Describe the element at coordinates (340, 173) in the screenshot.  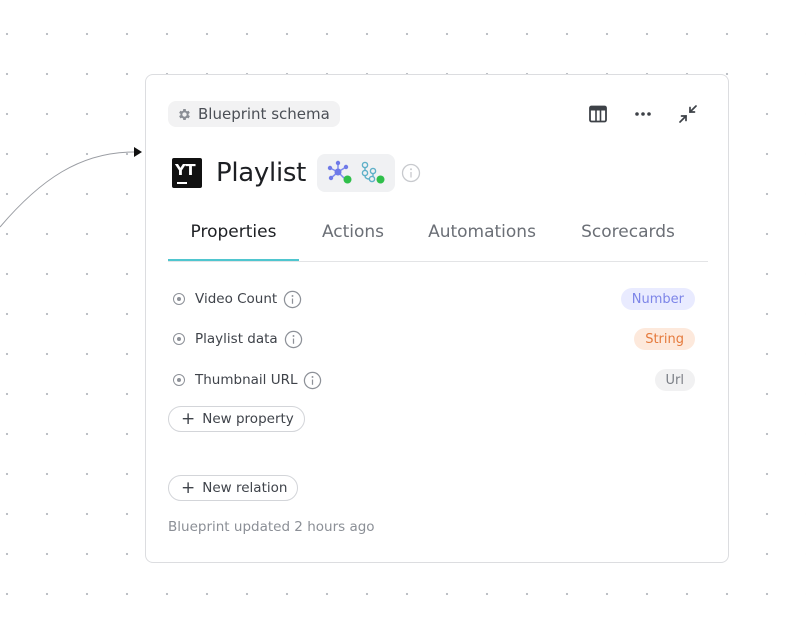
I see `graph-network-icon` at that location.